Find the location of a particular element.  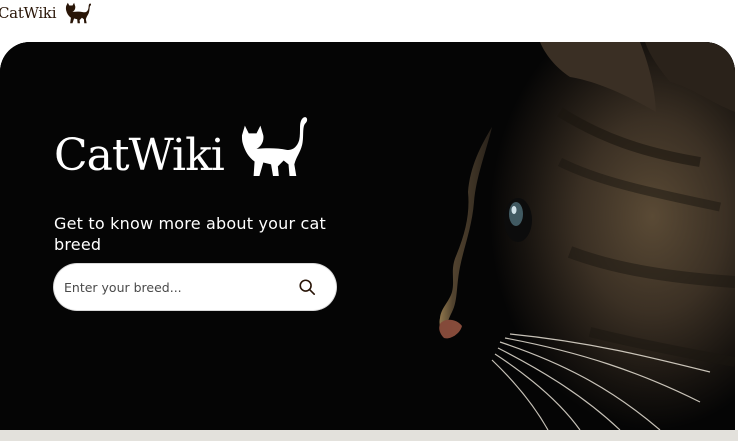

header-logo-text: CatWiki is located at coordinates (28, 13).